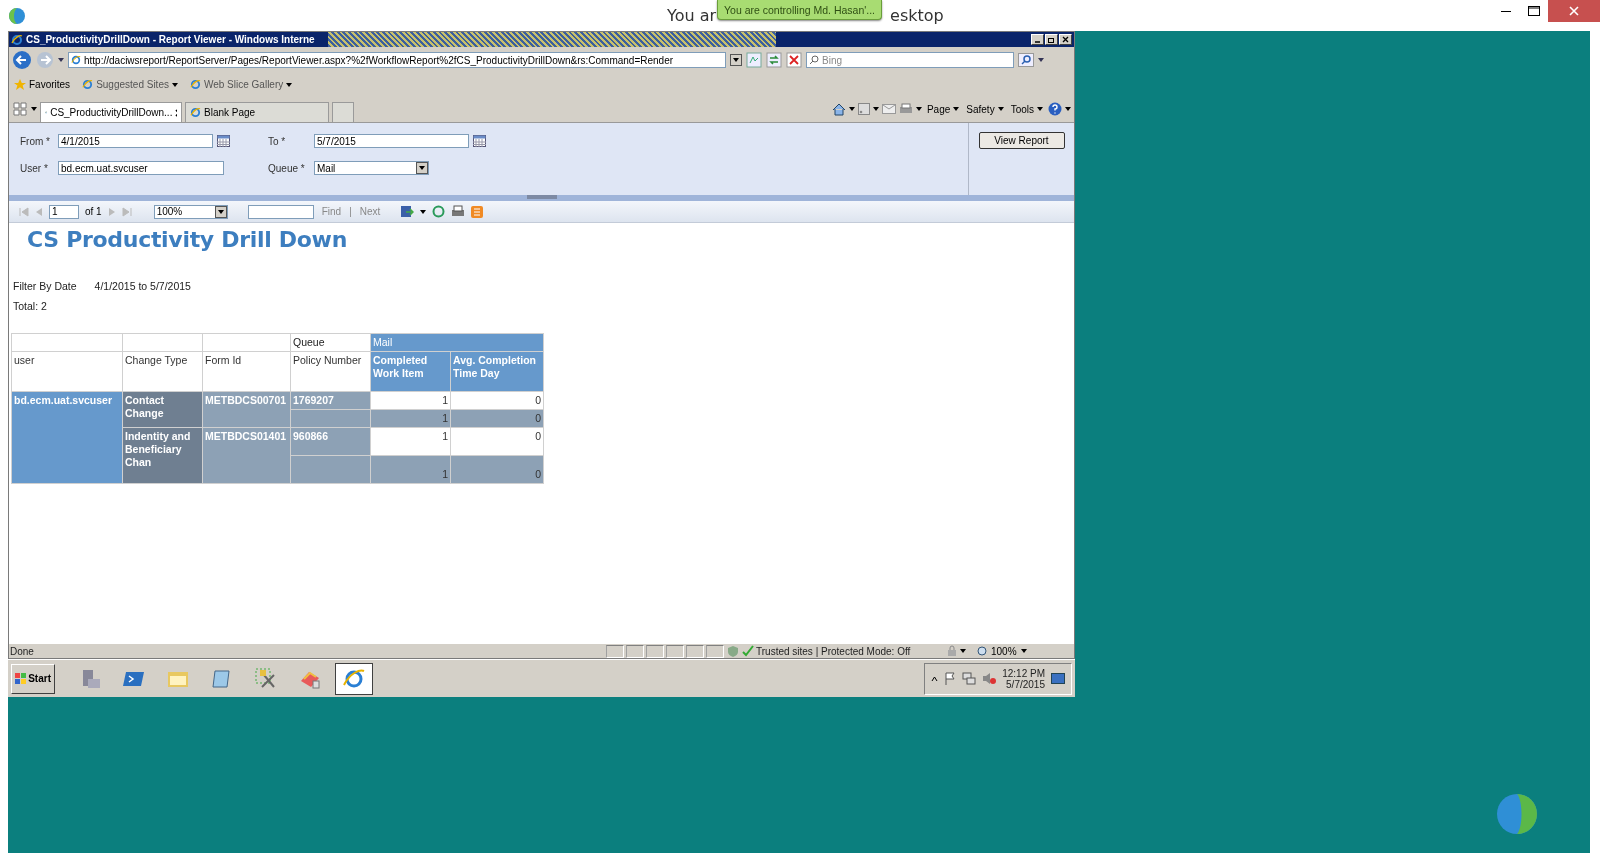  I want to click on splitter-handle, so click(541, 197).